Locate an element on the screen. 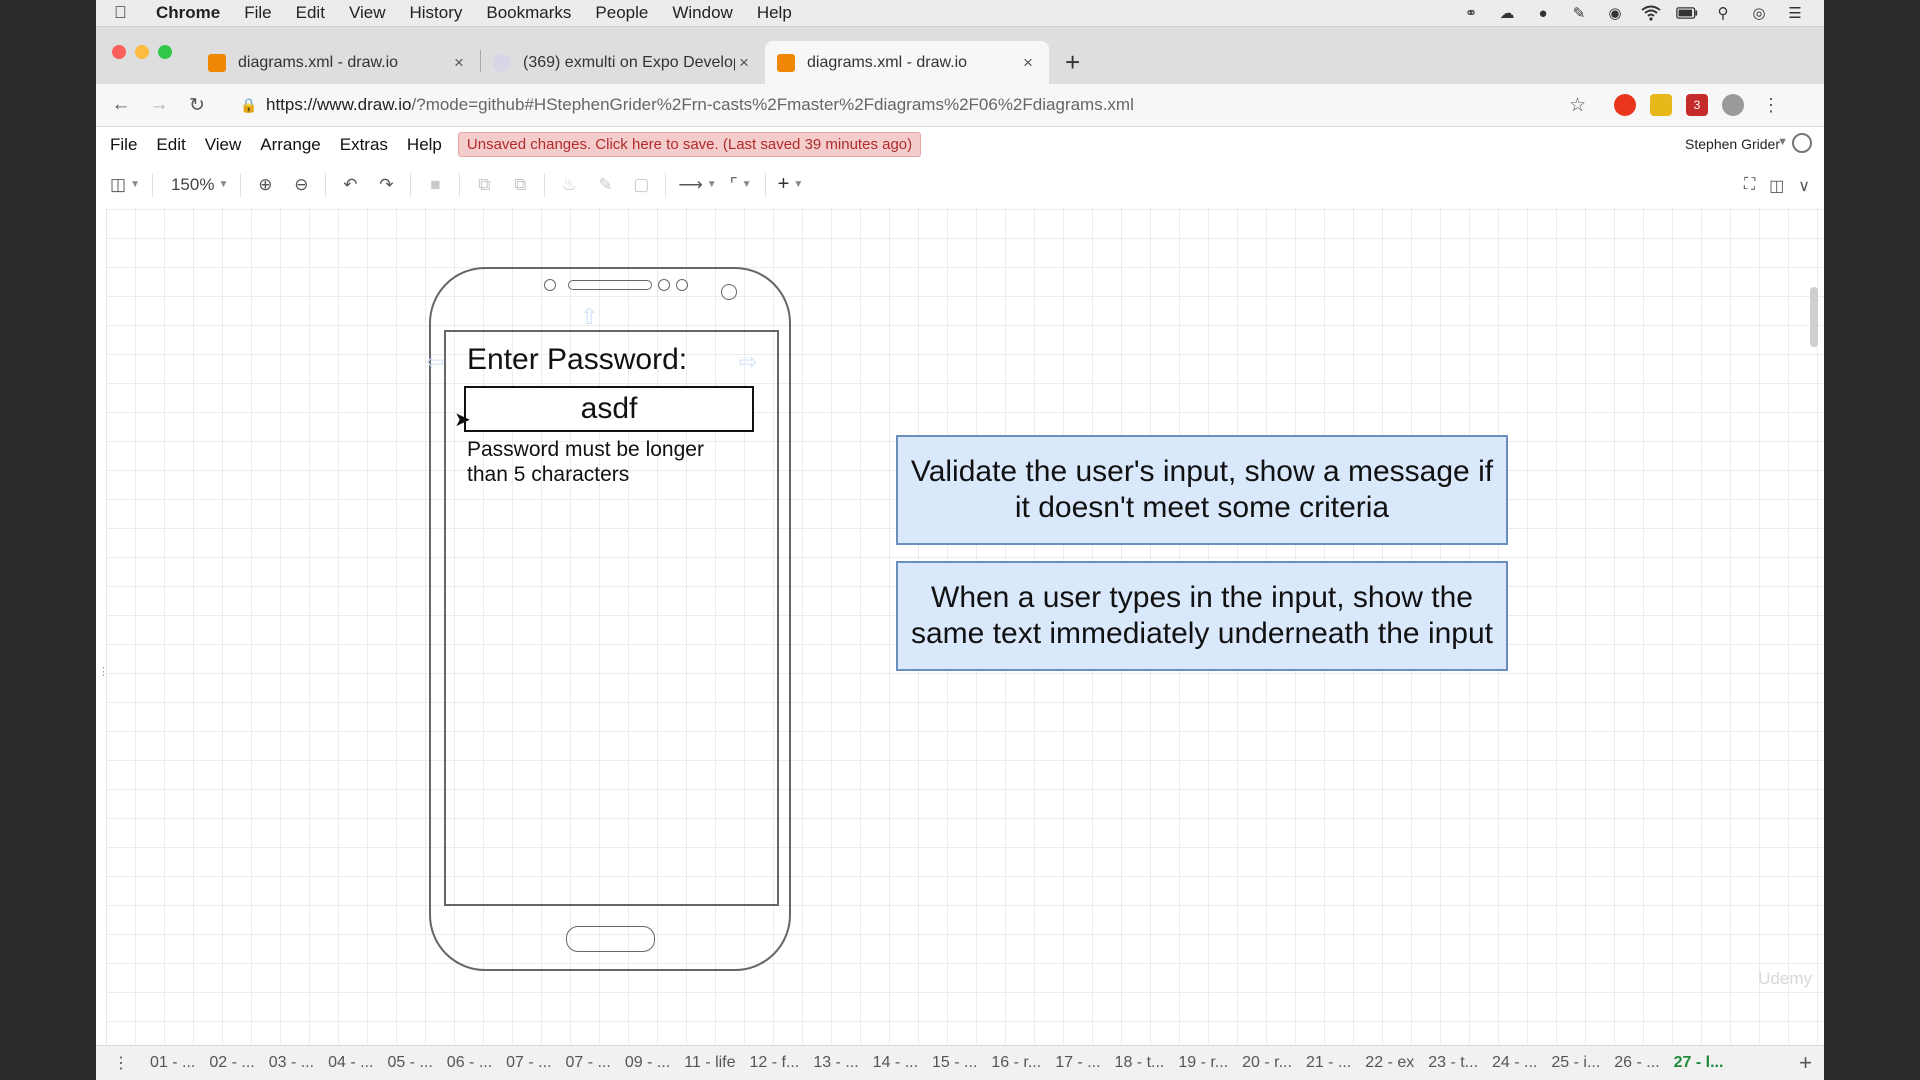  add-page-icon: + is located at coordinates (1805, 1063).